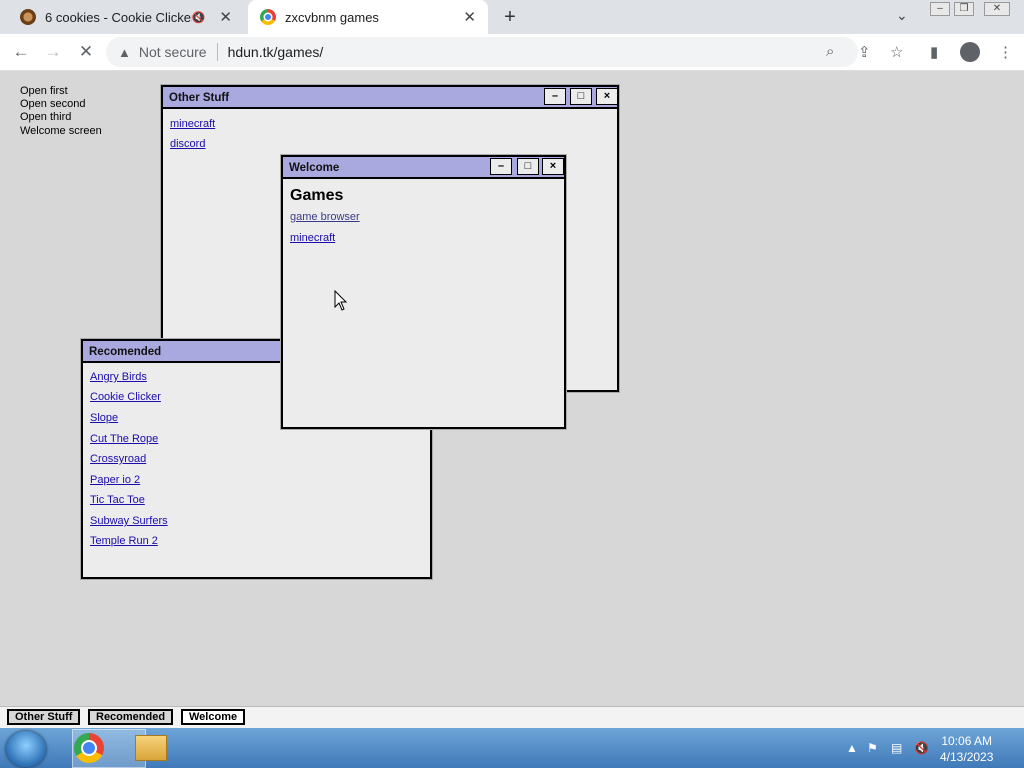 The height and width of the screenshot is (768, 1024). What do you see at coordinates (872, 748) in the screenshot?
I see `flag-icon: ⚑` at bounding box center [872, 748].